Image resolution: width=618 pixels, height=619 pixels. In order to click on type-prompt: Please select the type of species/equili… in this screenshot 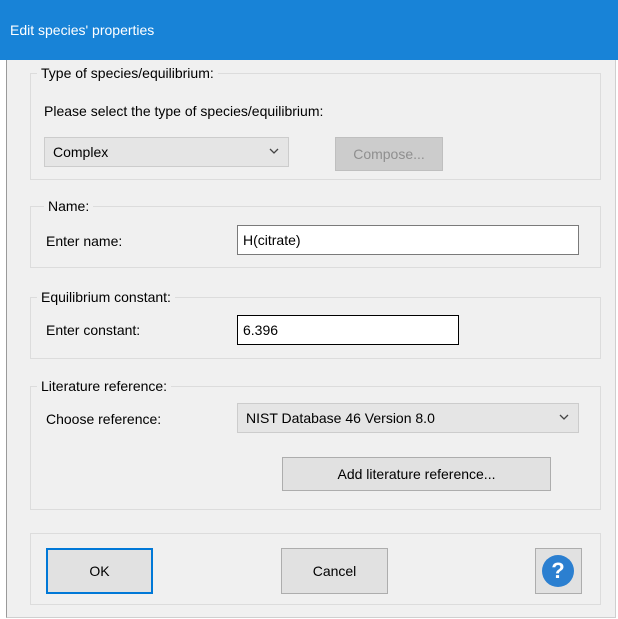, I will do `click(184, 111)`.